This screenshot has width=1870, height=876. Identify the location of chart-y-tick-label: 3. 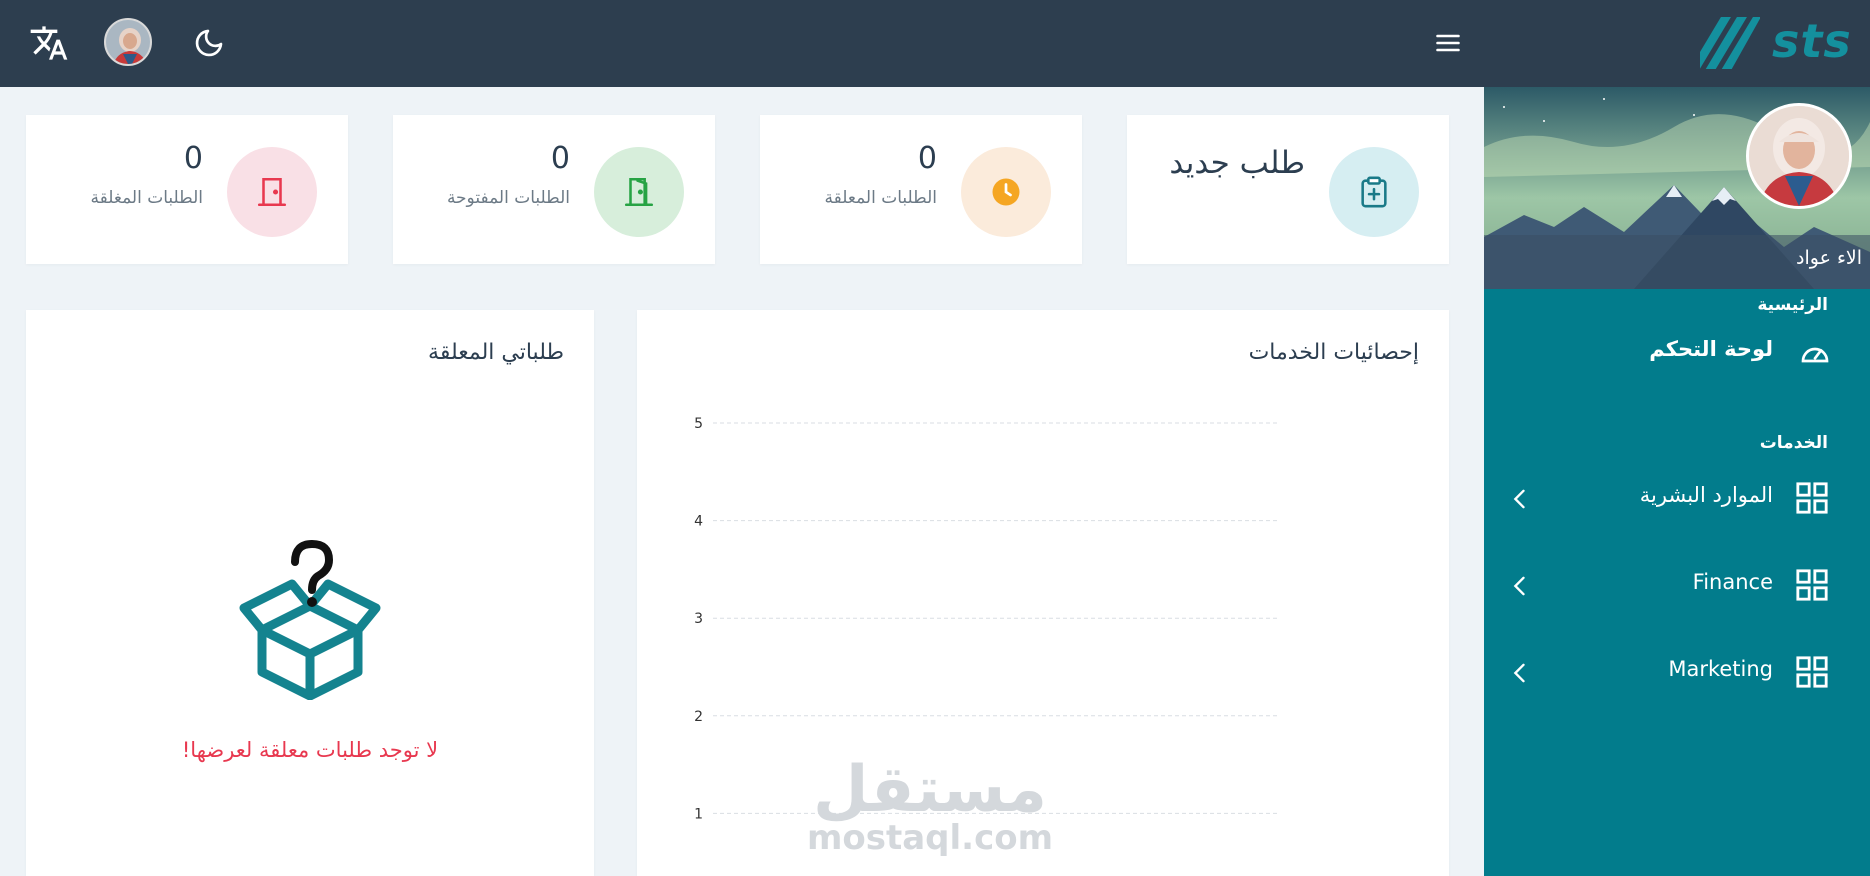
(698, 619).